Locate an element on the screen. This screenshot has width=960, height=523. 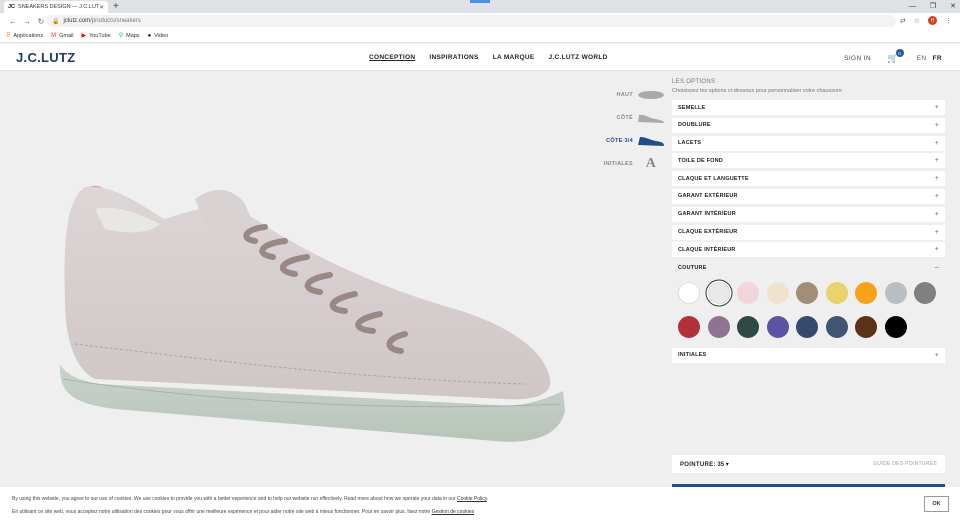
view-cote-3-4: CÔTE 3/4 is located at coordinates (630, 140).